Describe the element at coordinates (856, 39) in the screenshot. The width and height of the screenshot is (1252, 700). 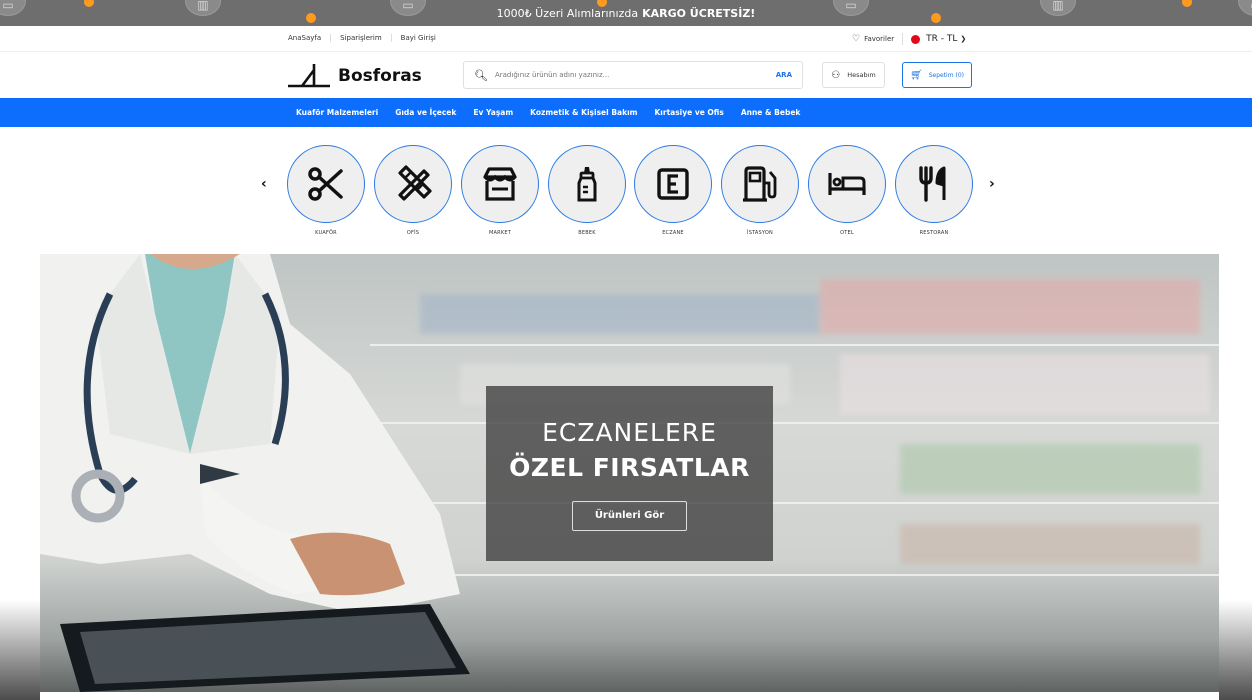
I see `heart-icon: ♡` at that location.